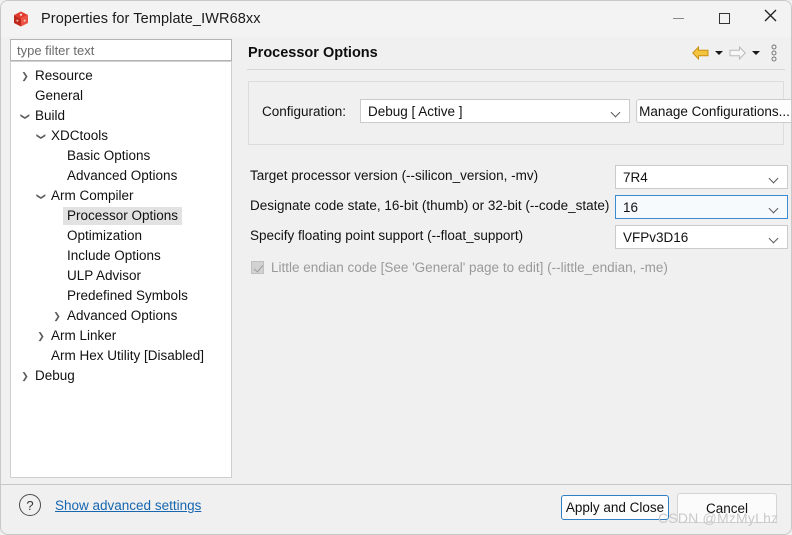  What do you see at coordinates (109, 155) in the screenshot?
I see `tree-item-label: Basic Options` at bounding box center [109, 155].